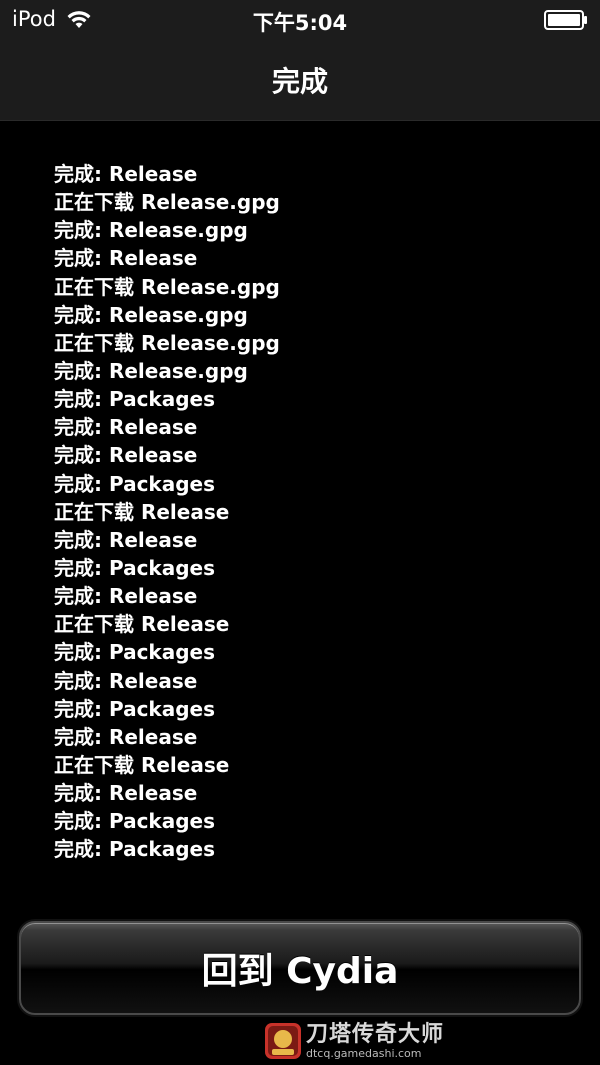 This screenshot has height=1065, width=600. I want to click on status-bar: iPod 下午5:04, so click(300, 20).